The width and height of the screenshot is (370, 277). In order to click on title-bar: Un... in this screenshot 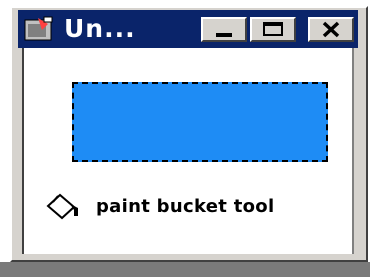, I will do `click(188, 29)`.